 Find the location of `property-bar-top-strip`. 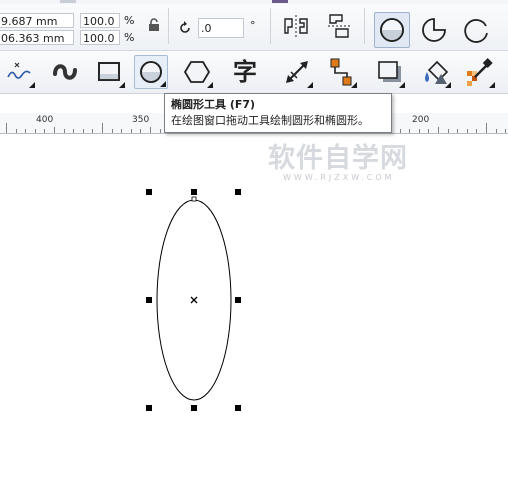

property-bar-top-strip is located at coordinates (254, 2).